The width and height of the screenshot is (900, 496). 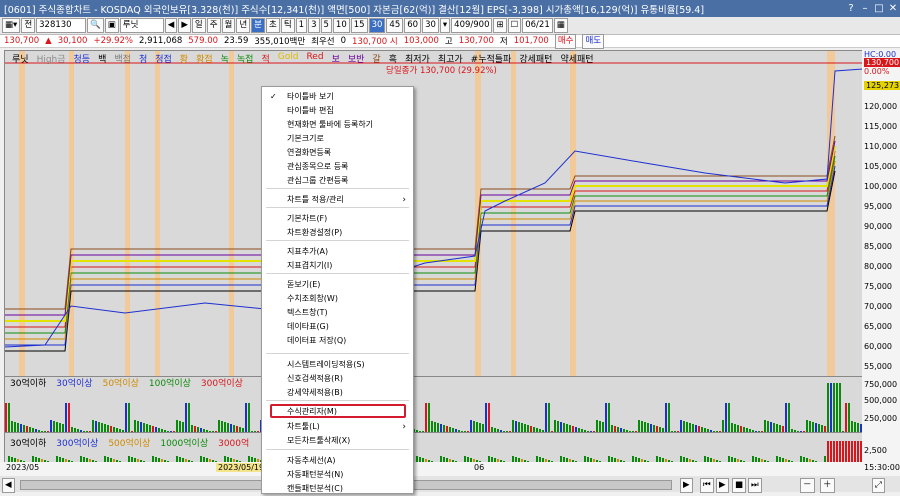 What do you see at coordinates (337, 111) in the screenshot?
I see `menu-item: 타이틀바 편집` at bounding box center [337, 111].